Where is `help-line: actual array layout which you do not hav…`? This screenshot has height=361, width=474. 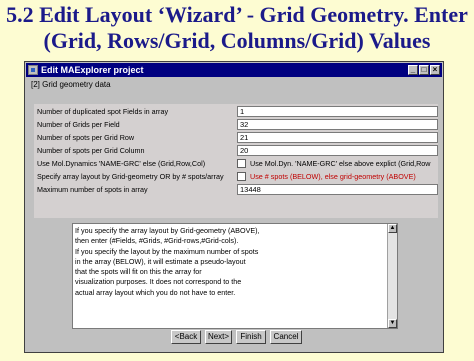 help-line: actual array layout which you do not hav… is located at coordinates (155, 292).